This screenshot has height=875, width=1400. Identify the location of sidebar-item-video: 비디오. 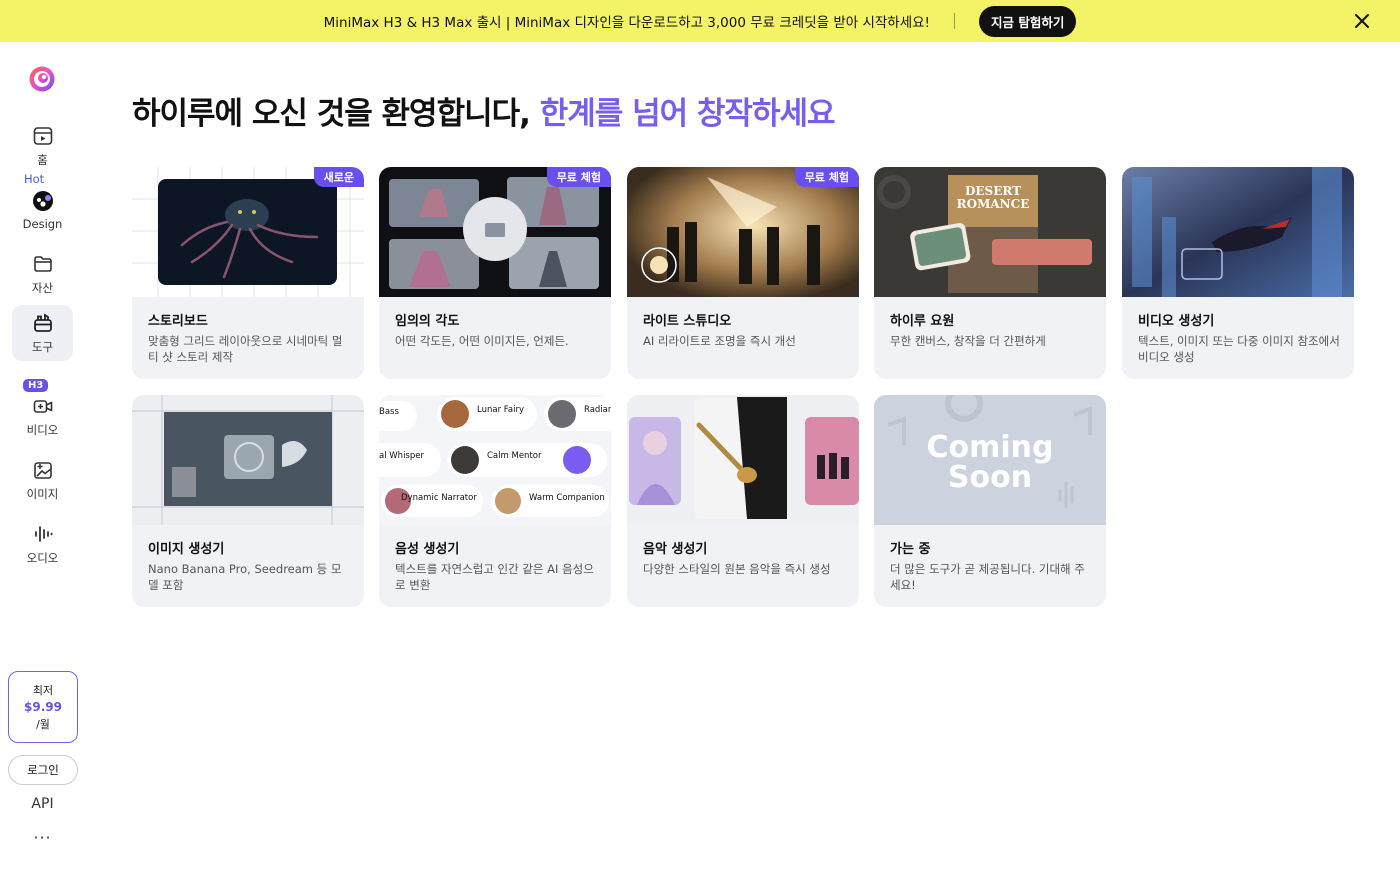
(42, 416).